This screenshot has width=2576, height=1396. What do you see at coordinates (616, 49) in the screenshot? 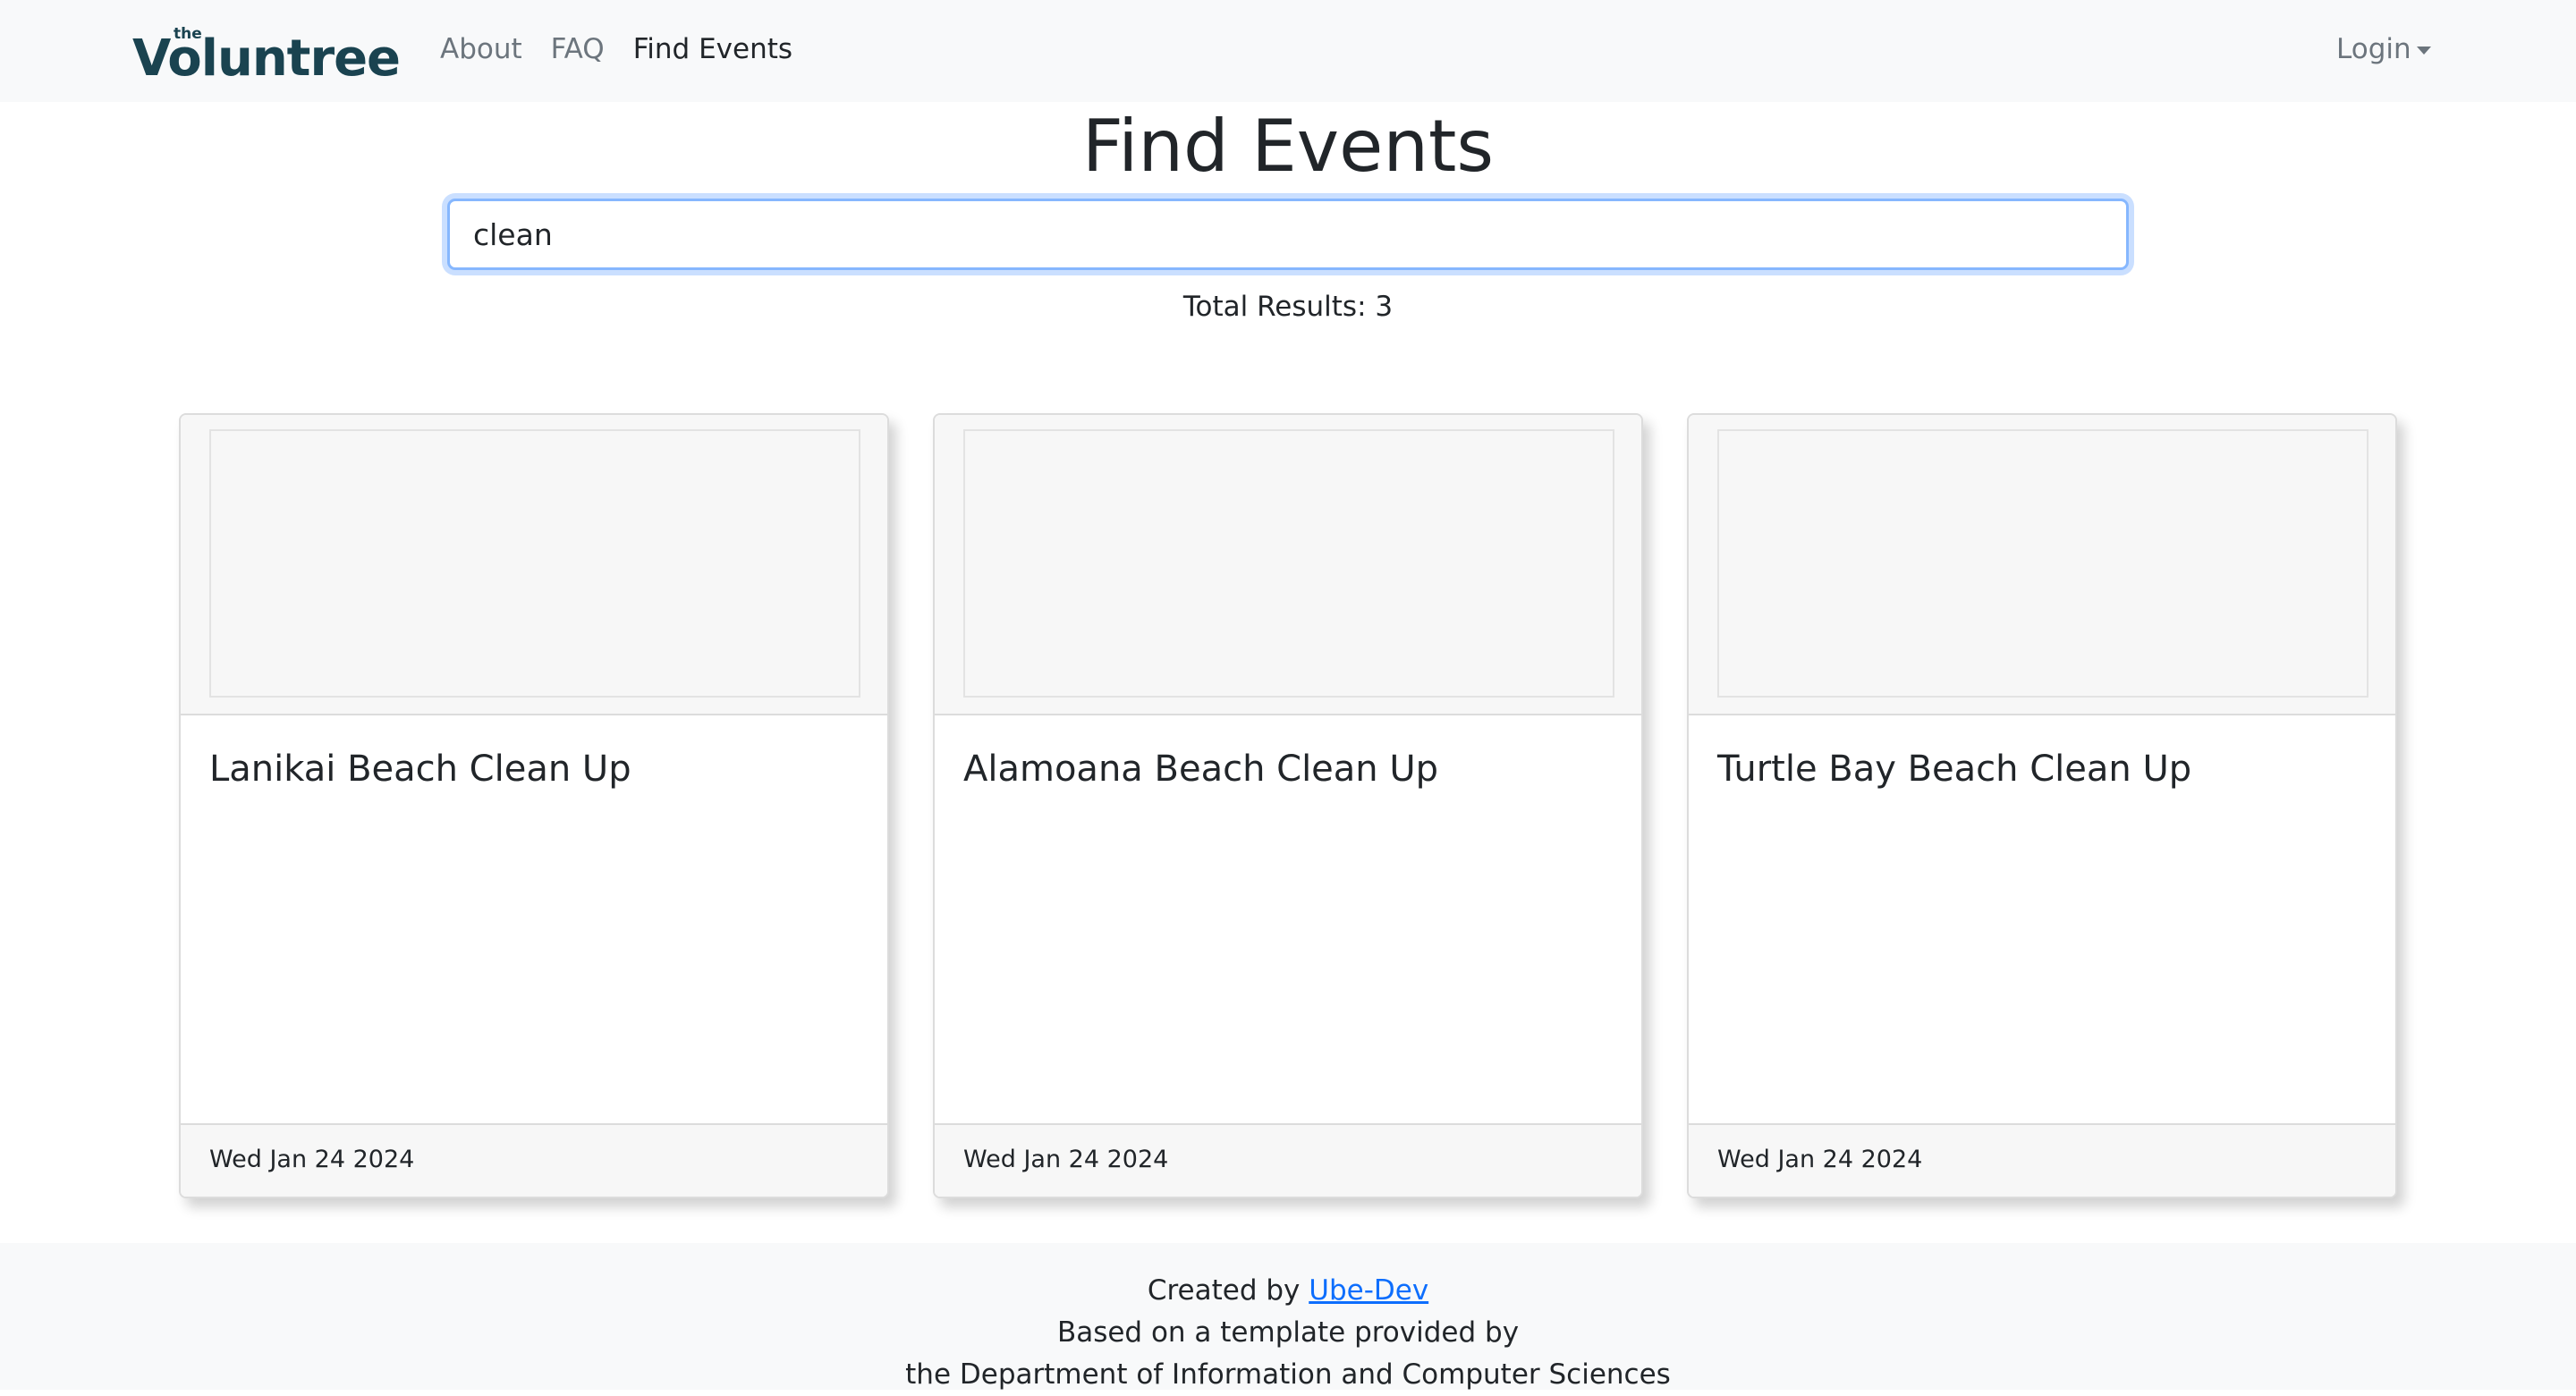
I see `nav-links: About FAQ Find Events` at bounding box center [616, 49].